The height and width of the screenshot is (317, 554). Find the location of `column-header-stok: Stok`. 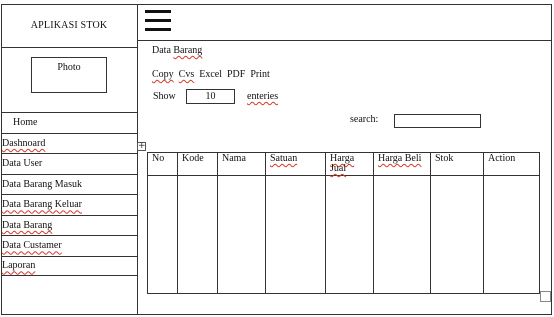

column-header-stok: Stok is located at coordinates (457, 164).